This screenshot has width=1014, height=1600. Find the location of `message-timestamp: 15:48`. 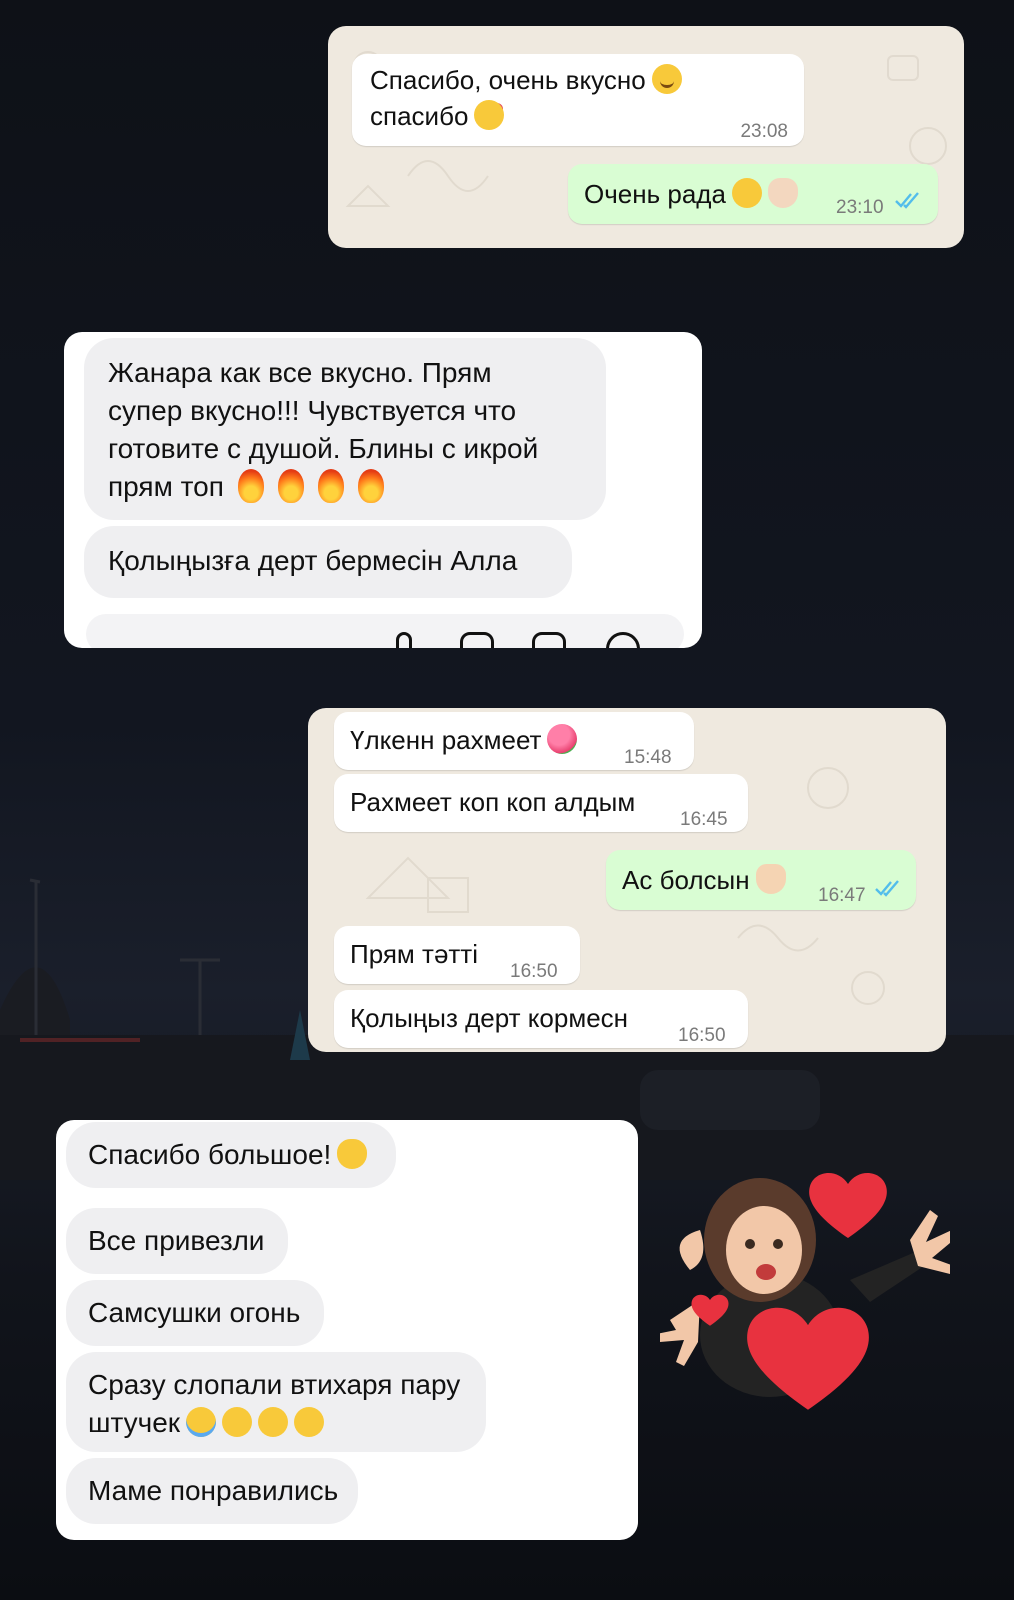

message-timestamp: 15:48 is located at coordinates (648, 757).